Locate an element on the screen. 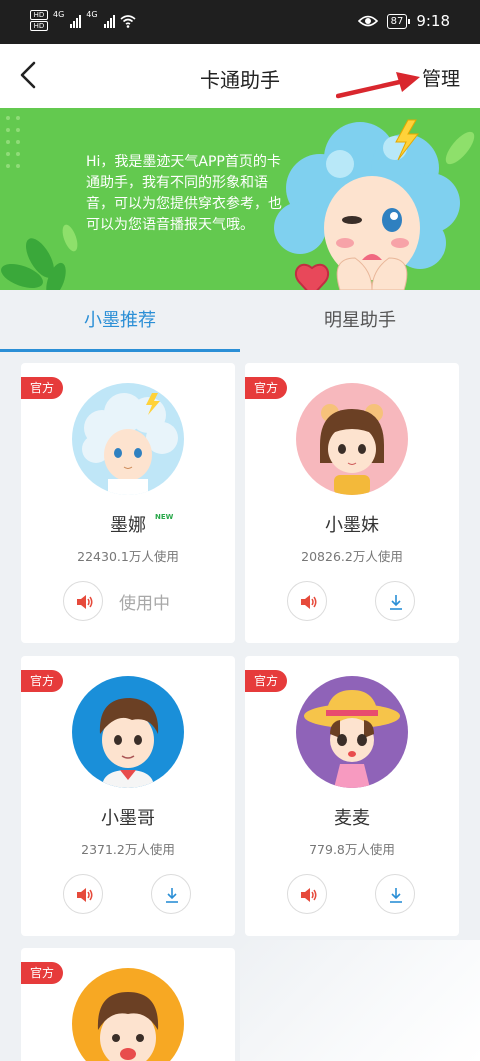  usage-count: 20826.2万人使用 is located at coordinates (352, 556).